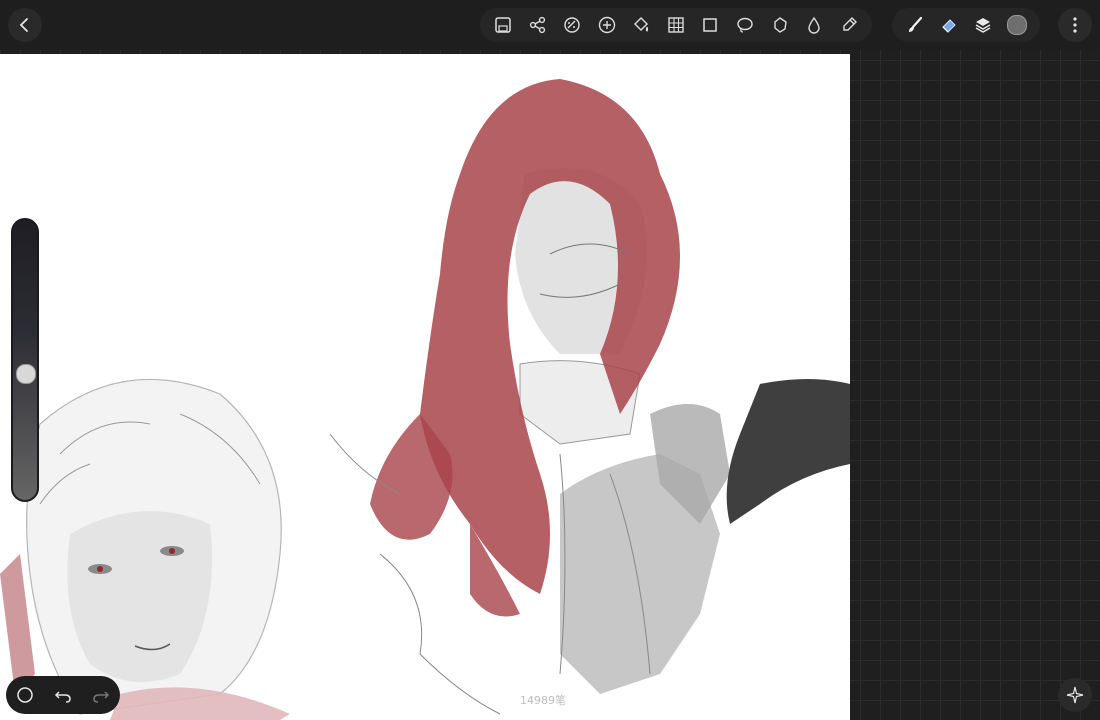 The width and height of the screenshot is (1100, 720). I want to click on transform-button, so click(710, 25).